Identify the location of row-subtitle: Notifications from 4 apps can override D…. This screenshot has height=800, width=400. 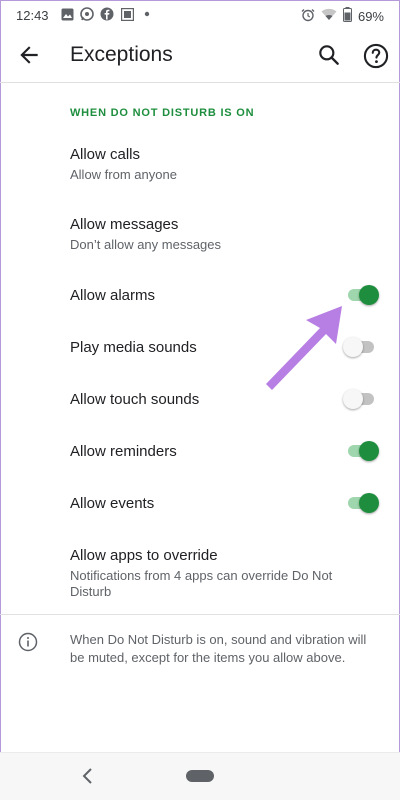
(201, 583).